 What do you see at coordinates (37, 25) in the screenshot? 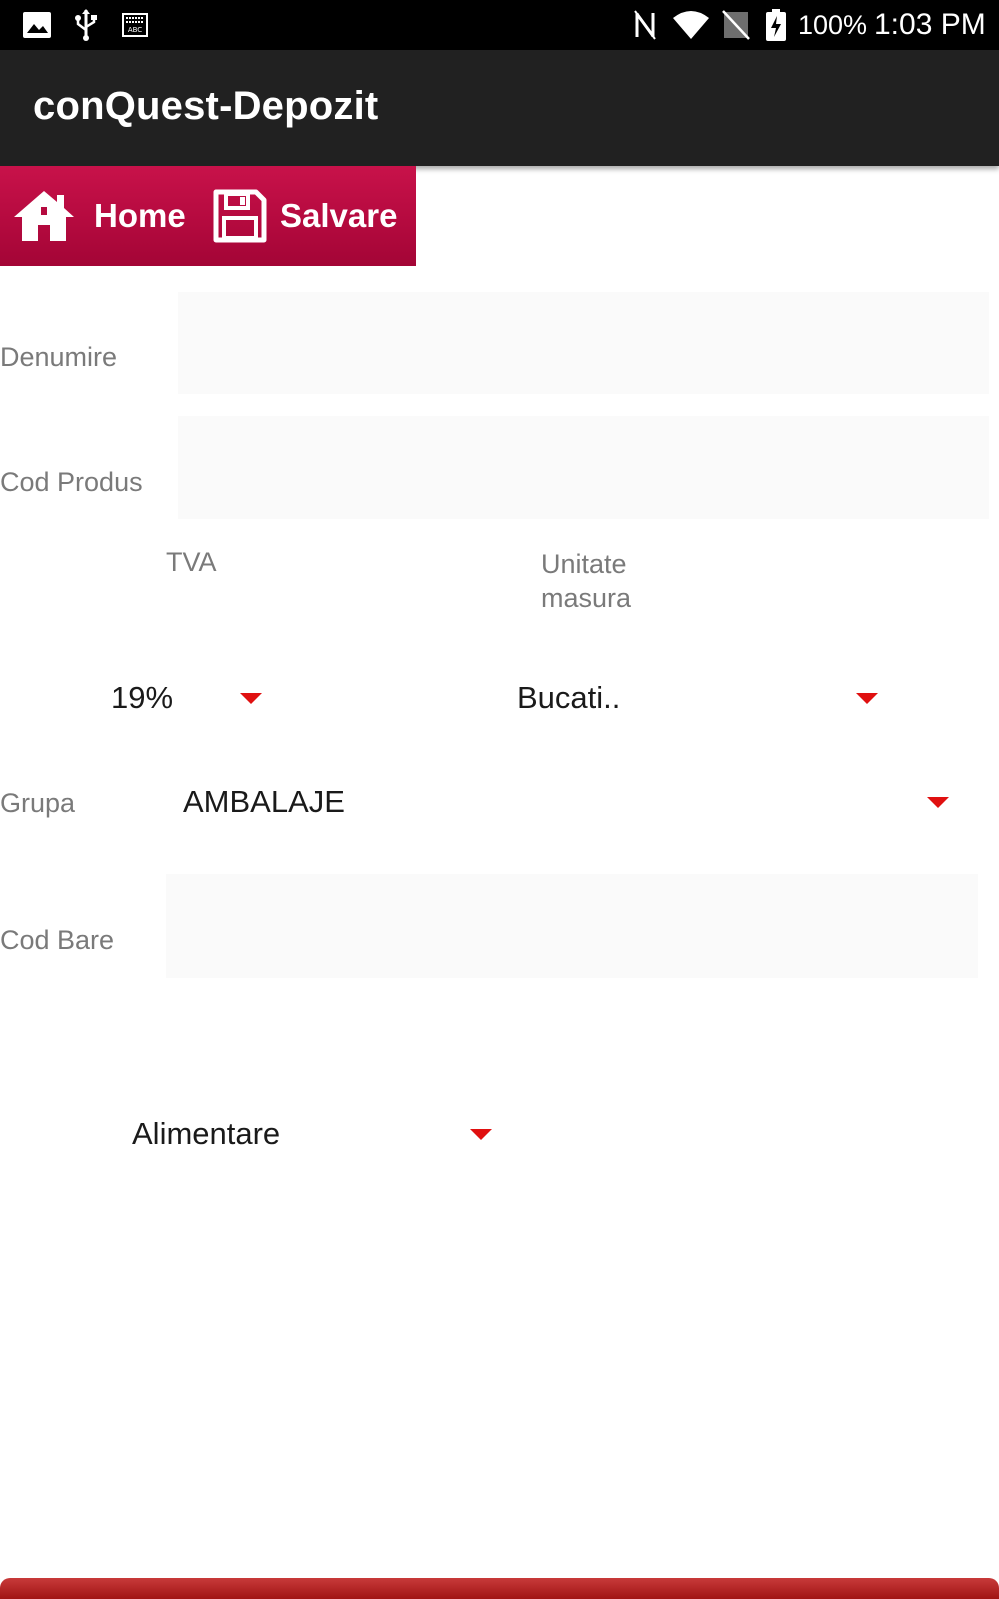
I see `image-icon` at bounding box center [37, 25].